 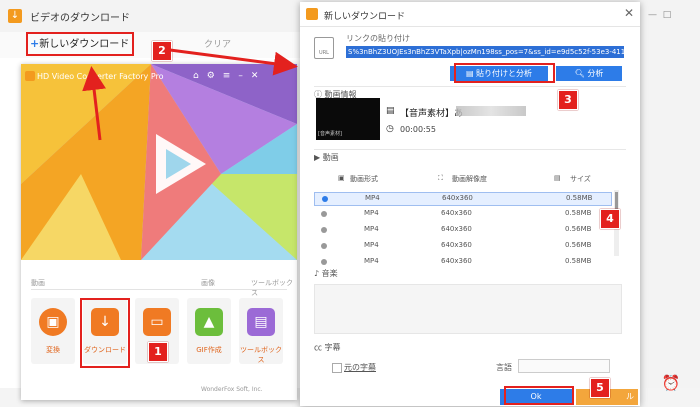 What do you see at coordinates (332, 347) in the screenshot?
I see `subtitle-section-label: 字幕` at bounding box center [332, 347].